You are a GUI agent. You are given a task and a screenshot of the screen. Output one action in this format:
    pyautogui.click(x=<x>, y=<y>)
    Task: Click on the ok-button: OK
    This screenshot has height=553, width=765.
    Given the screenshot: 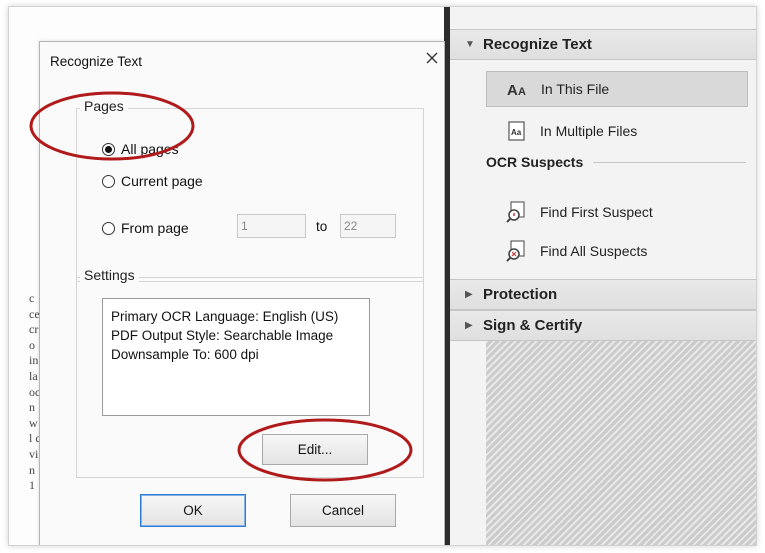 What is the action you would take?
    pyautogui.click(x=193, y=510)
    